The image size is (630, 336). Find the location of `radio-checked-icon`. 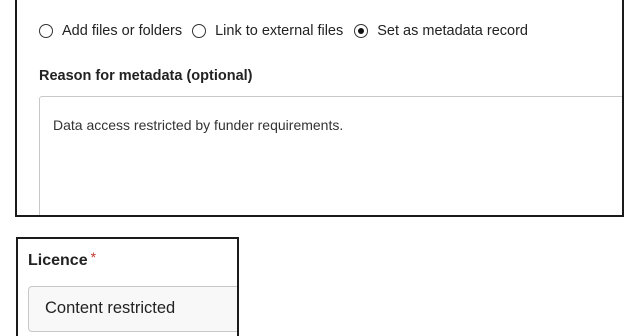

radio-checked-icon is located at coordinates (361, 31).